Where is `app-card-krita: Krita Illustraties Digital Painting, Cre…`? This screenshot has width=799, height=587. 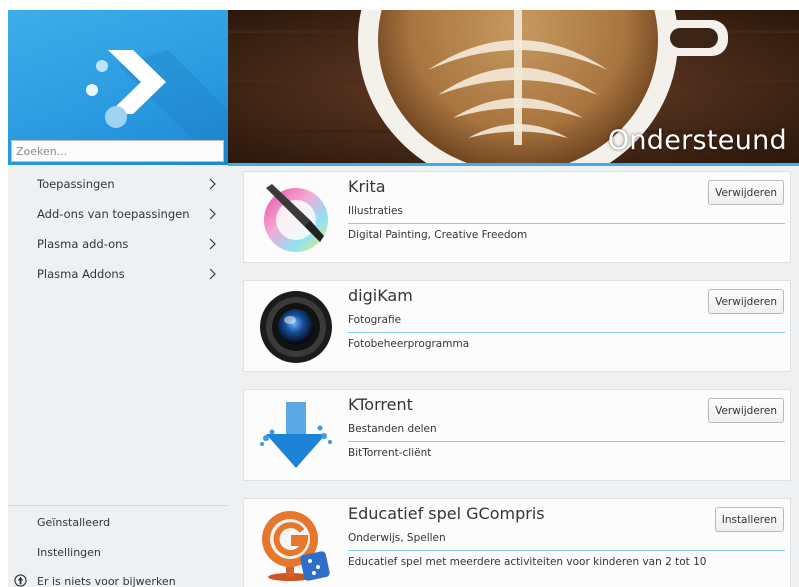
app-card-krita: Krita Illustraties Digital Painting, Cre… is located at coordinates (517, 217).